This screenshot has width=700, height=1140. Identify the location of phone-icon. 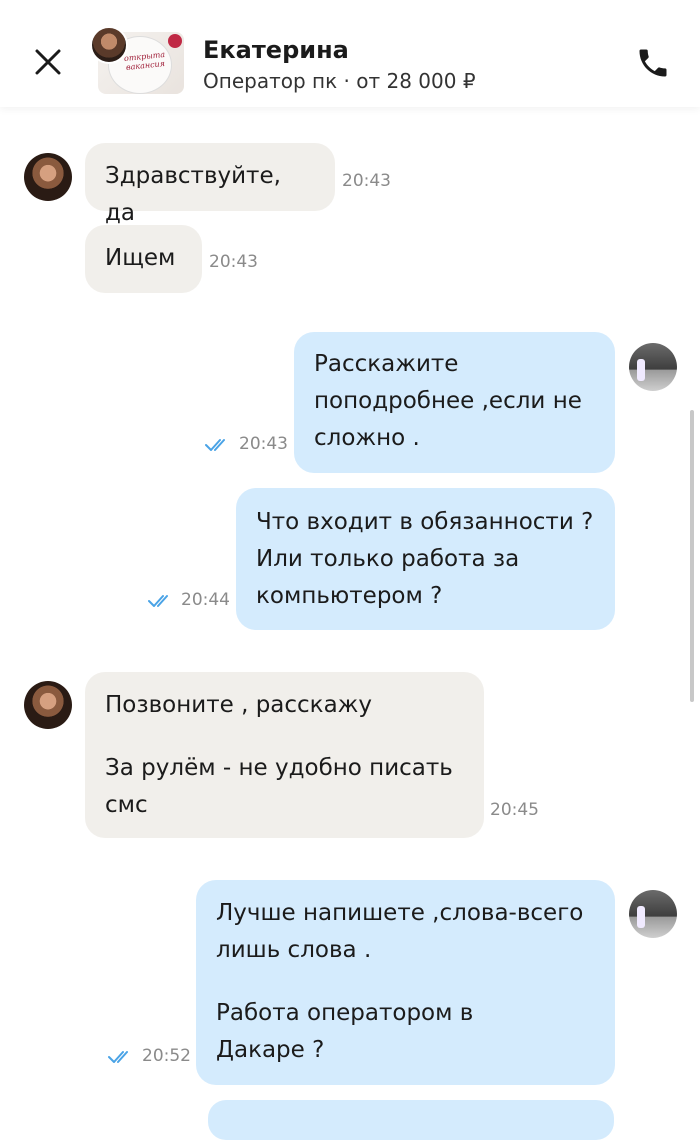
(653, 63).